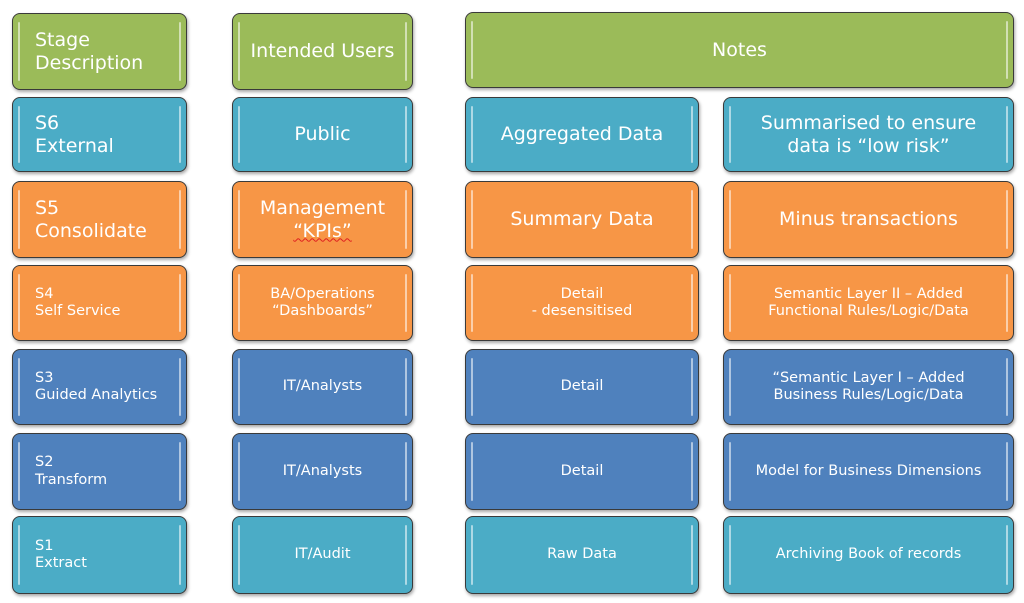 The image size is (1024, 603). What do you see at coordinates (868, 555) in the screenshot?
I see `notes-s1: Archiving Book of records` at bounding box center [868, 555].